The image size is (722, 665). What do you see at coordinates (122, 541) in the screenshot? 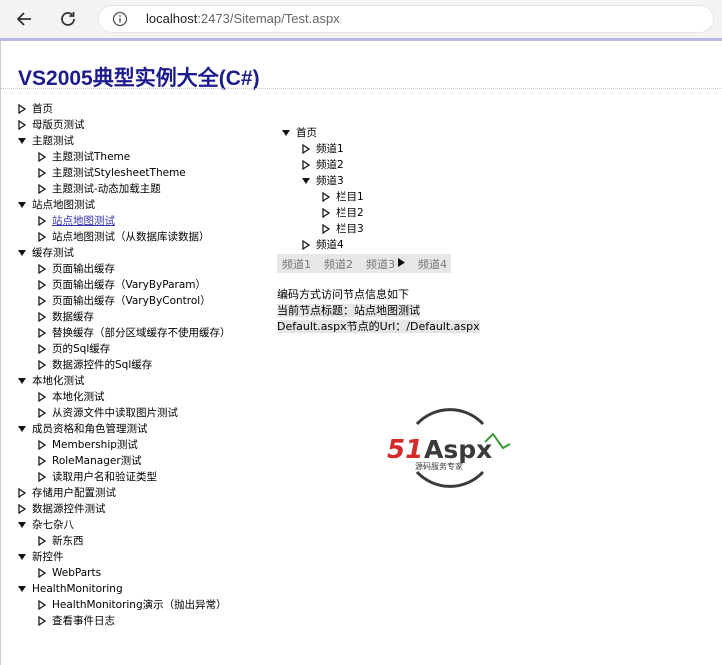
I see `tree-node: 新东西` at bounding box center [122, 541].